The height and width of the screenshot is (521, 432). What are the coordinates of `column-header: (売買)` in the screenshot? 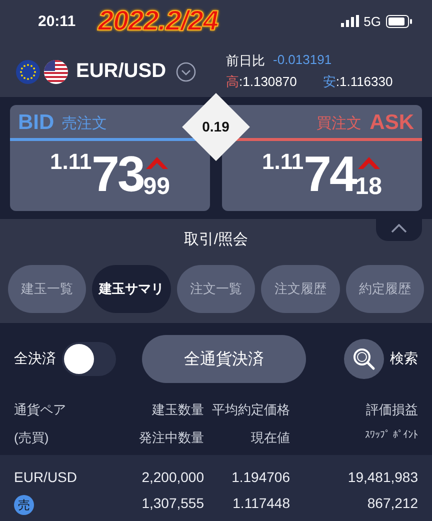 It's located at (32, 438).